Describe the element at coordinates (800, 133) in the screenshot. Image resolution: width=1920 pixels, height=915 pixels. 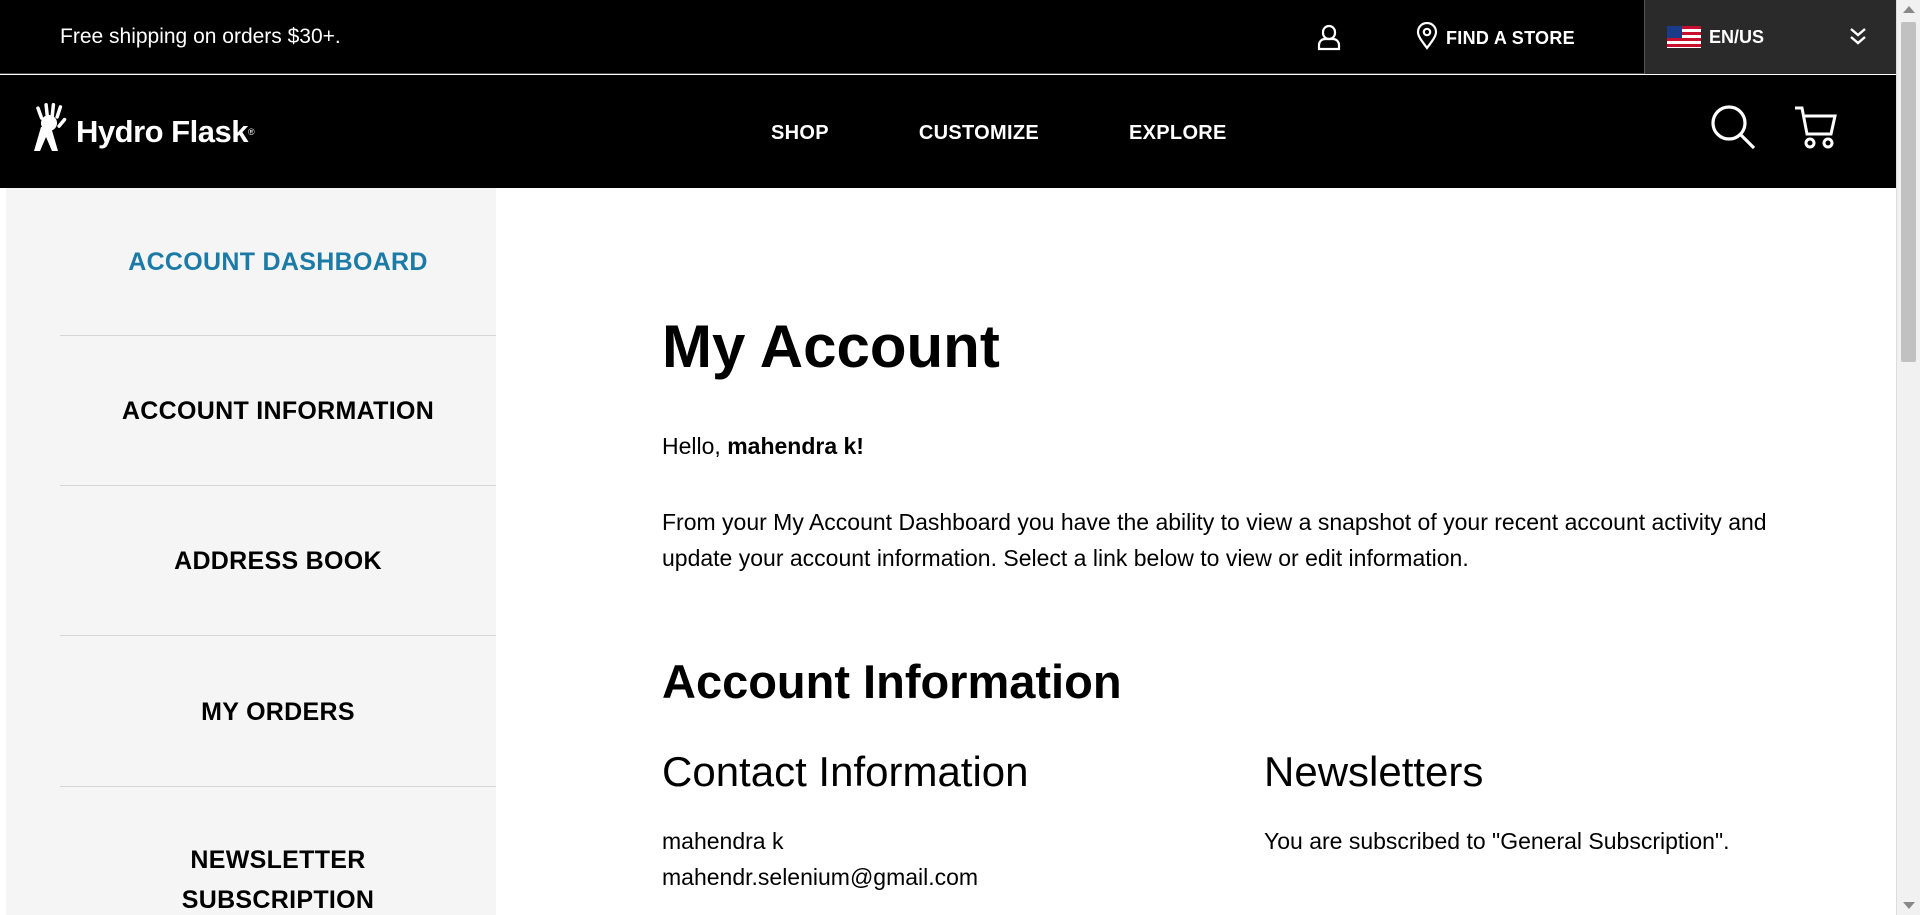
I see `nav-shop: SHOP` at that location.